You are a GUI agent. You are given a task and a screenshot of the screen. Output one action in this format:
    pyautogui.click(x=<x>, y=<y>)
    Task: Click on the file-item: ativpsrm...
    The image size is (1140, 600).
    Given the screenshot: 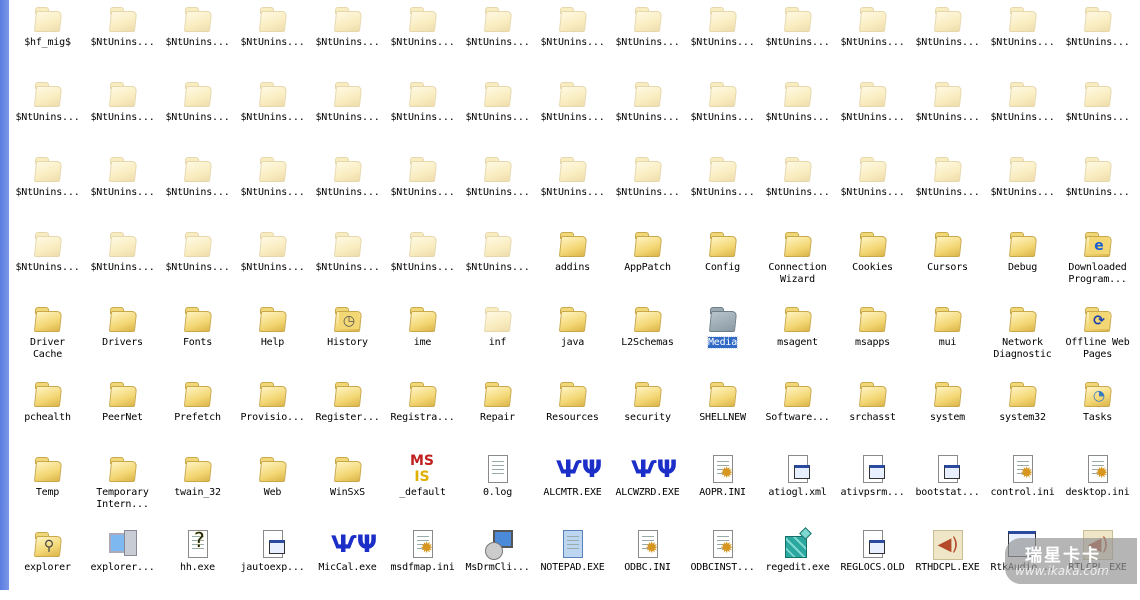 What is the action you would take?
    pyautogui.click(x=872, y=487)
    